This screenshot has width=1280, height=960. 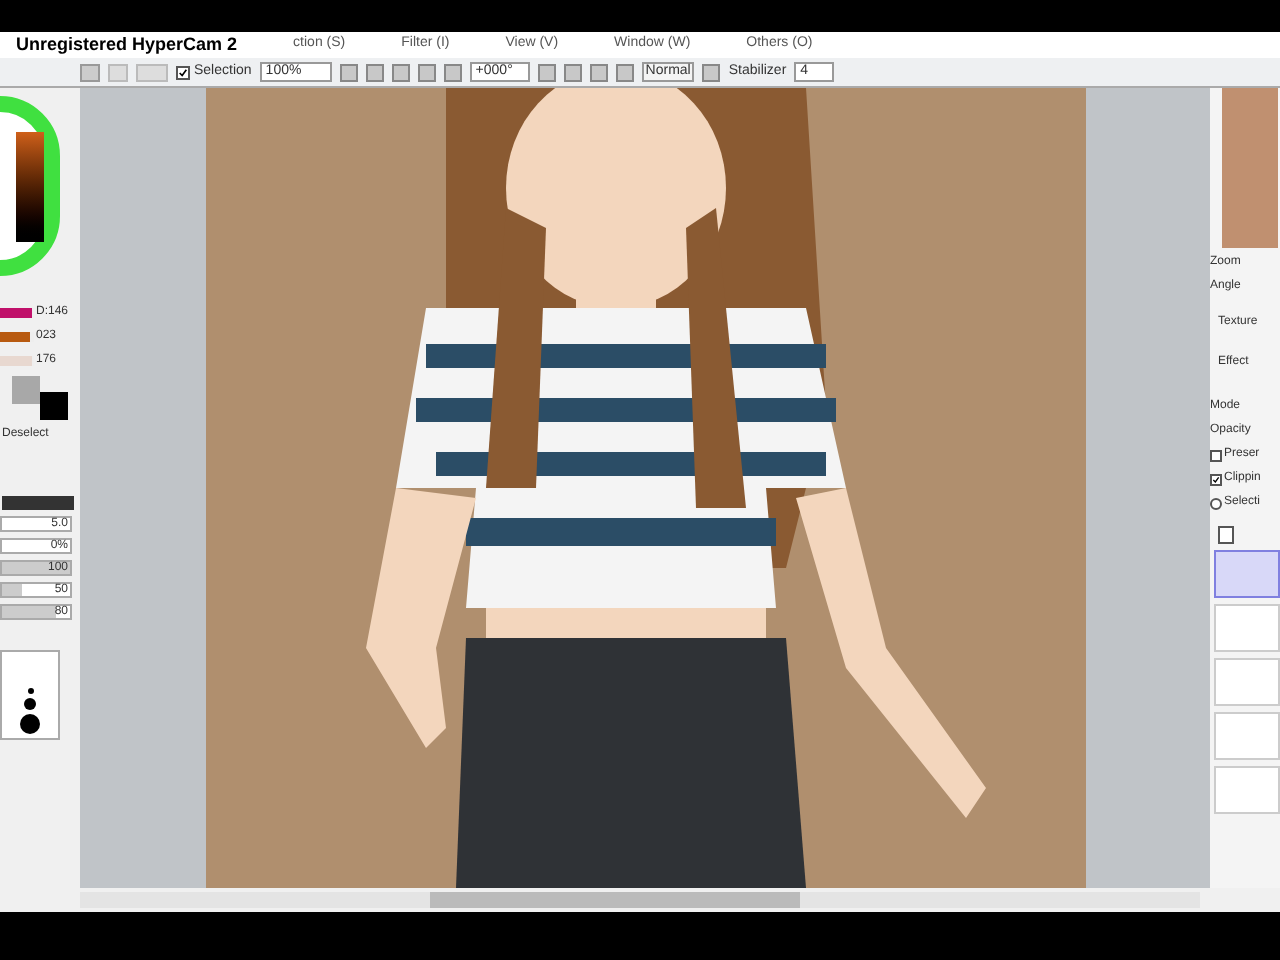 What do you see at coordinates (30, 695) in the screenshot?
I see `brush-size-list` at bounding box center [30, 695].